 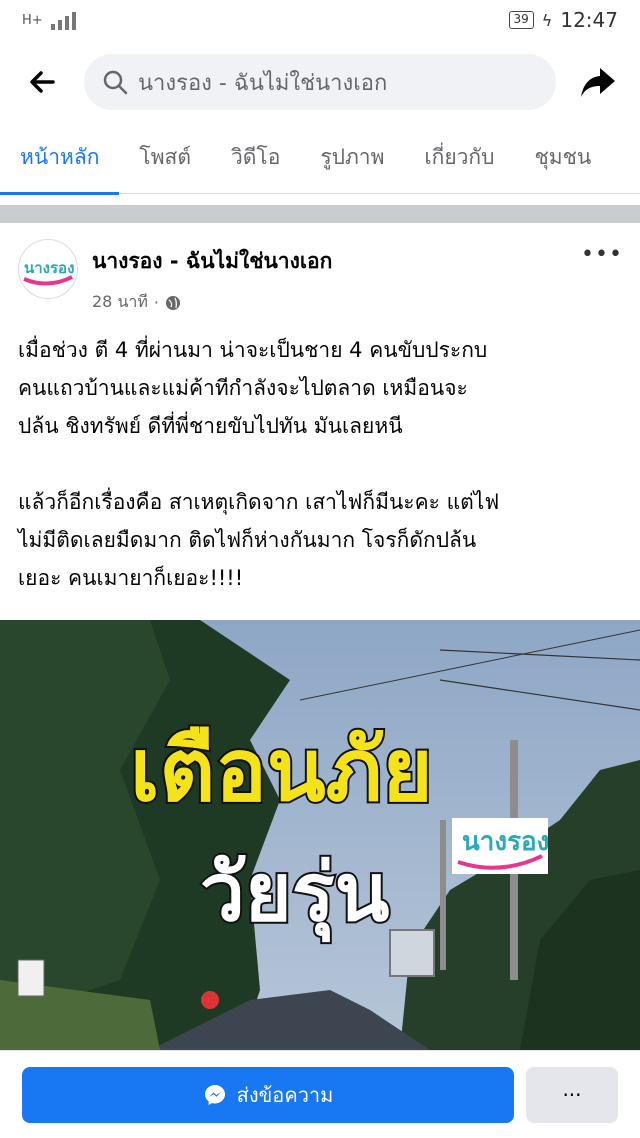 What do you see at coordinates (521, 20) in the screenshot?
I see `battery-indicator: 39` at bounding box center [521, 20].